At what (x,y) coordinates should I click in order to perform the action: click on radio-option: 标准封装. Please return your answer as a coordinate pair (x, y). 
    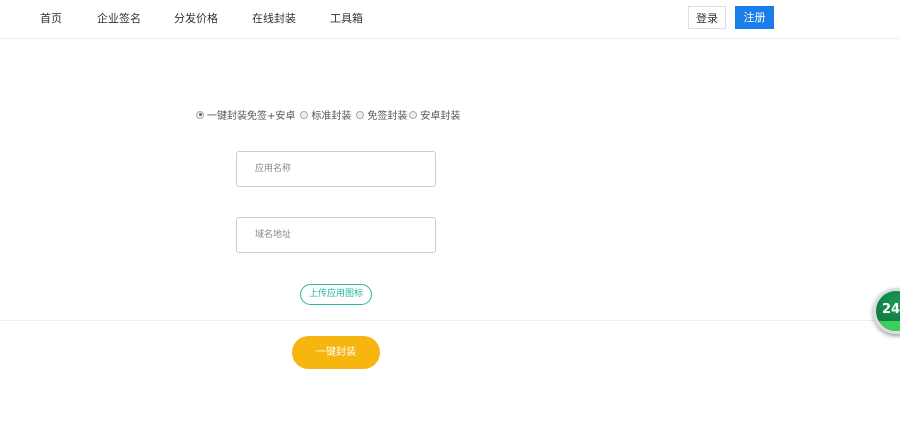
    Looking at the image, I should click on (325, 114).